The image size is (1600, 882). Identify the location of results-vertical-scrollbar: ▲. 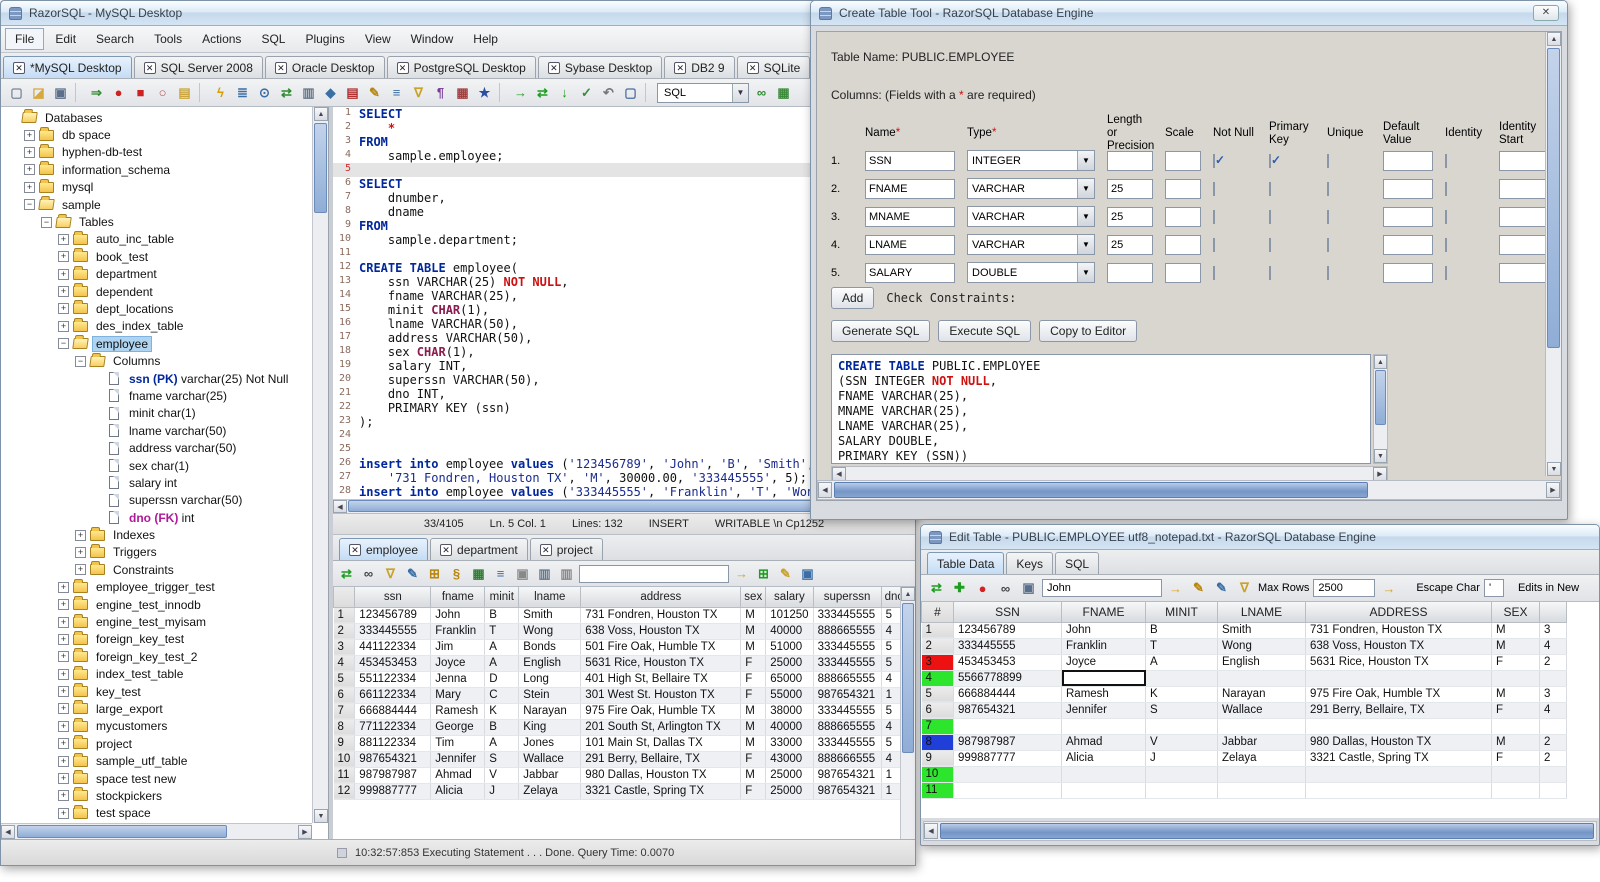
(907, 713).